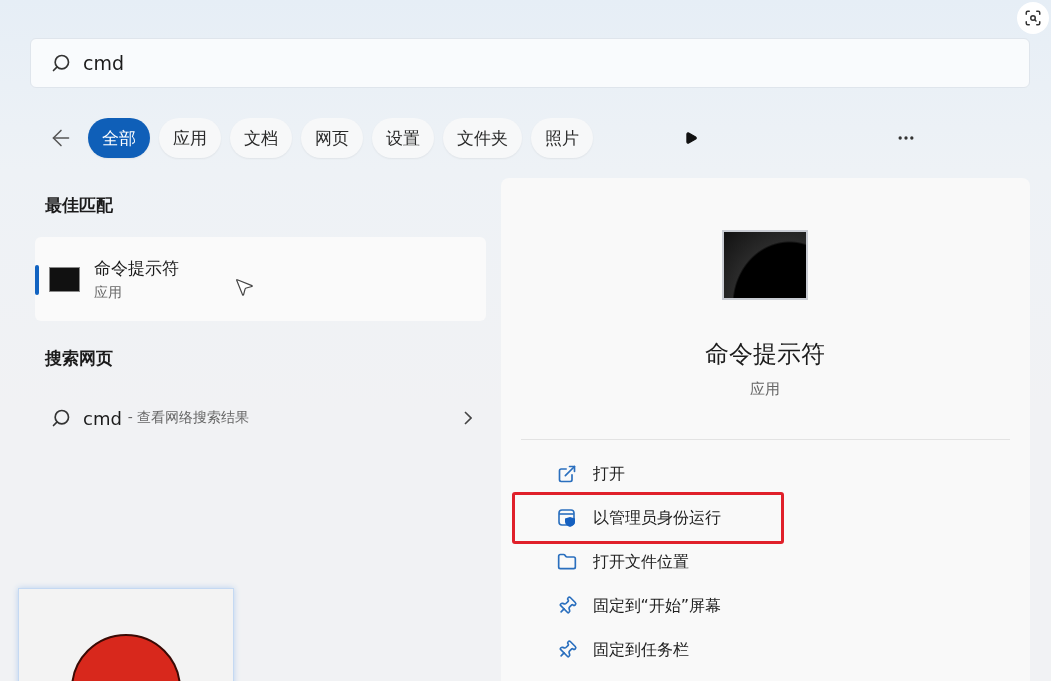  Describe the element at coordinates (562, 138) in the screenshot. I see `filter-tab: 照片` at that location.